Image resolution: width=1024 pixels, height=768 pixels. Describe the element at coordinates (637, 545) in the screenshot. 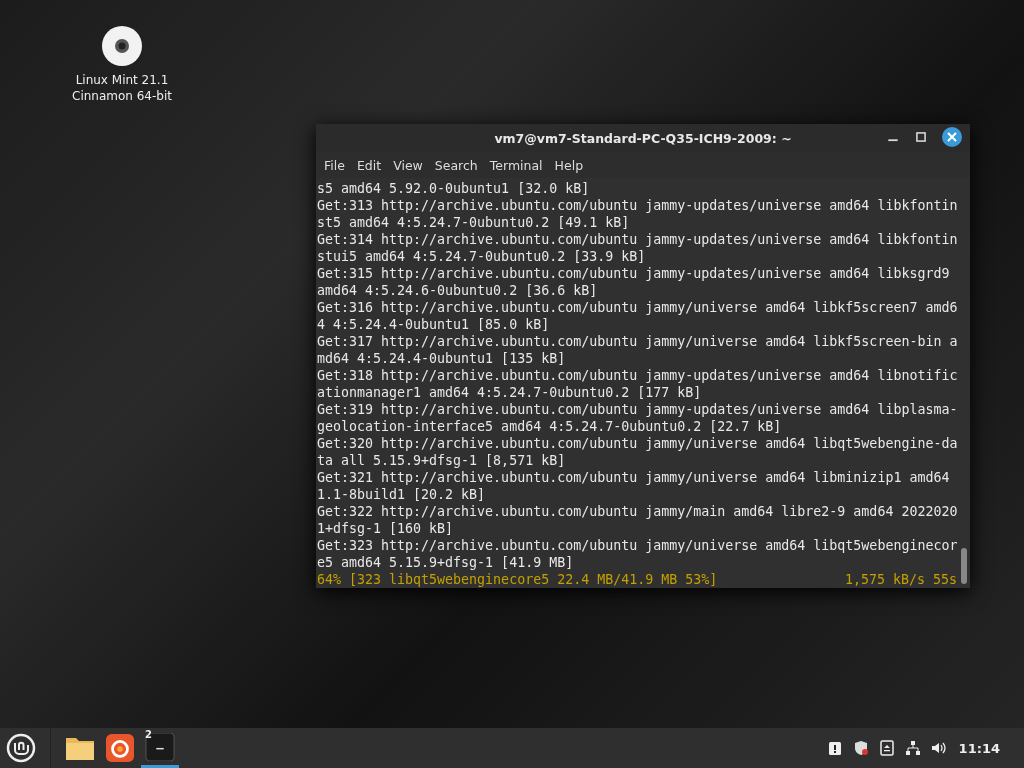

I see `terminal-line: Get:323 http://archive.ubuntu.com/ubuntu jammy/universe amd64 libqt5webenginecor` at that location.